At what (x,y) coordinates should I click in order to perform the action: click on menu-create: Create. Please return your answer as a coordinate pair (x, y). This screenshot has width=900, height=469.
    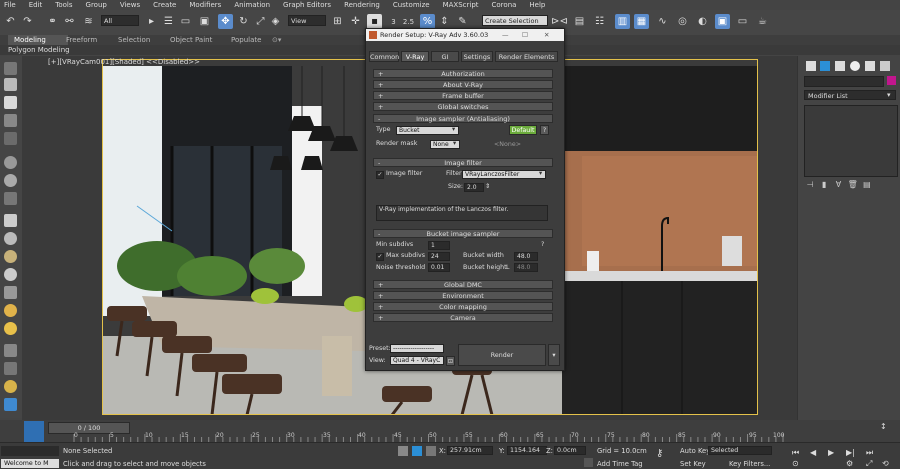
    Looking at the image, I should click on (162, 5).